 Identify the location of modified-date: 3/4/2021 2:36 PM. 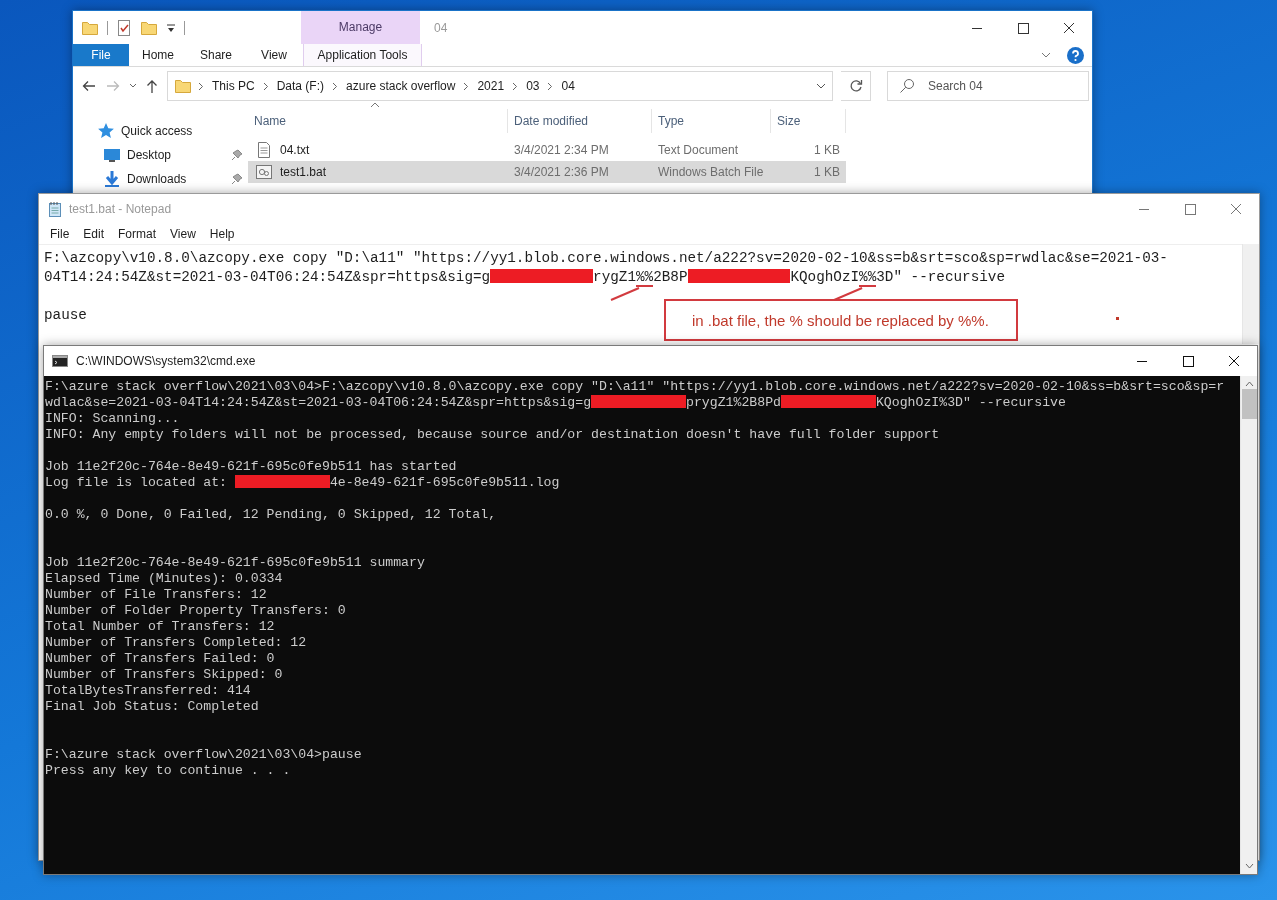
(561, 172).